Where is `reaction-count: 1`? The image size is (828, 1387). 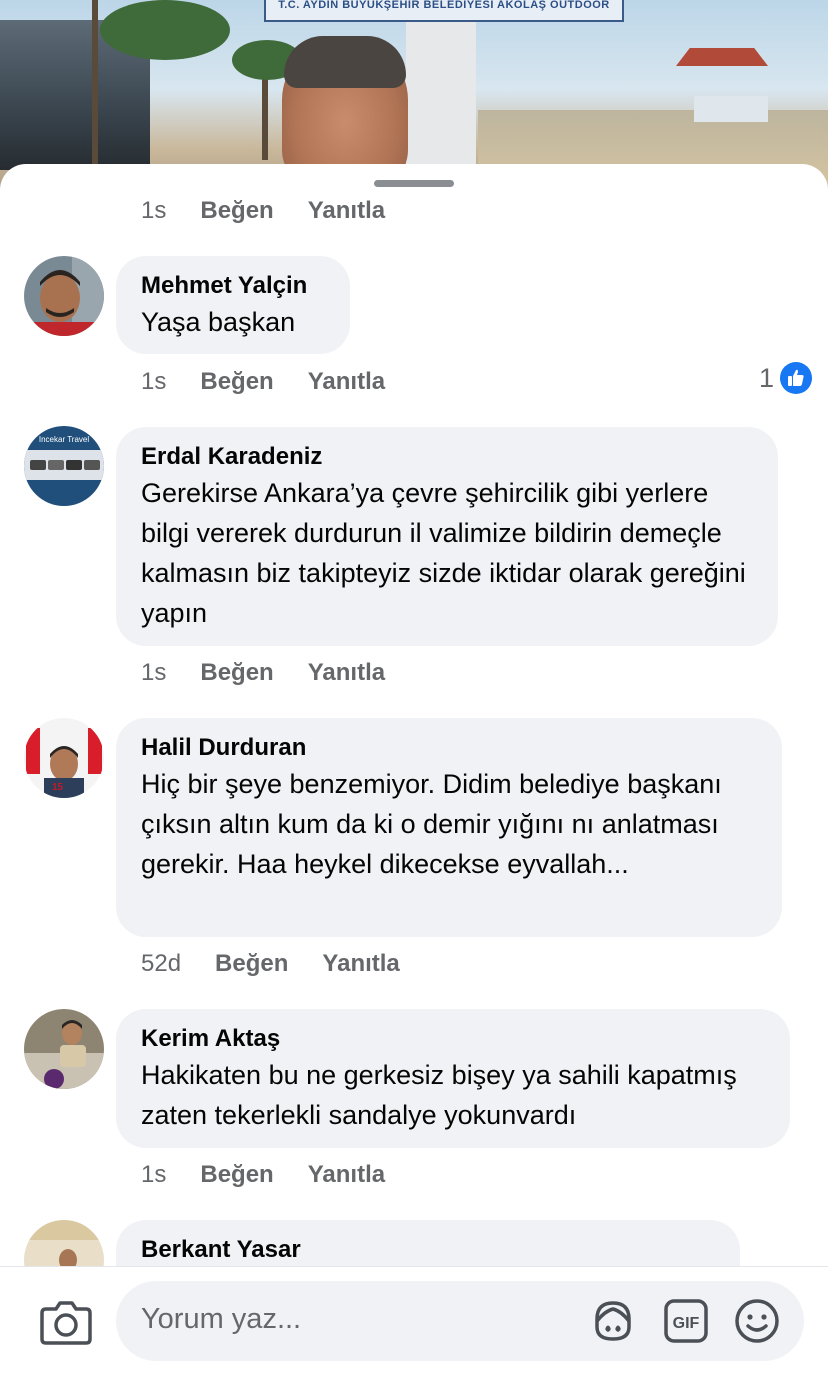 reaction-count: 1 is located at coordinates (785, 378).